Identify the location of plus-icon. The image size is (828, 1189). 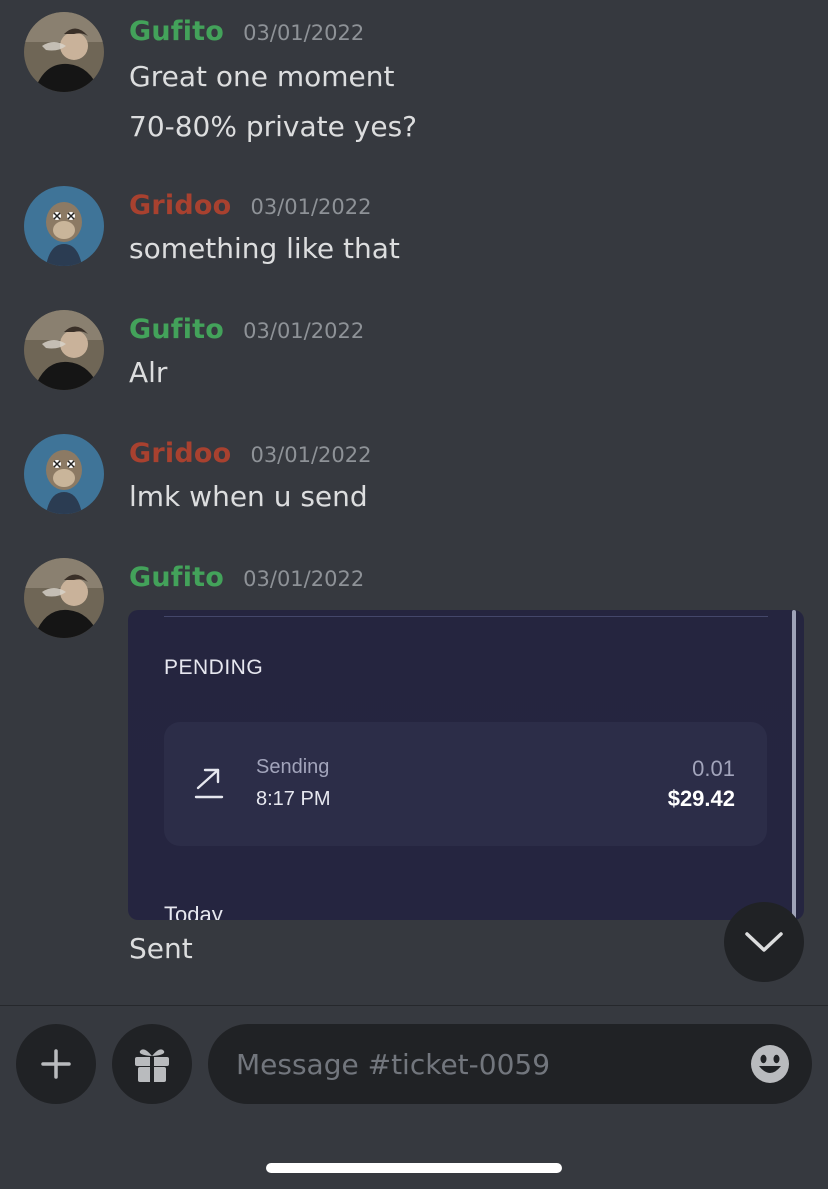
(56, 1064).